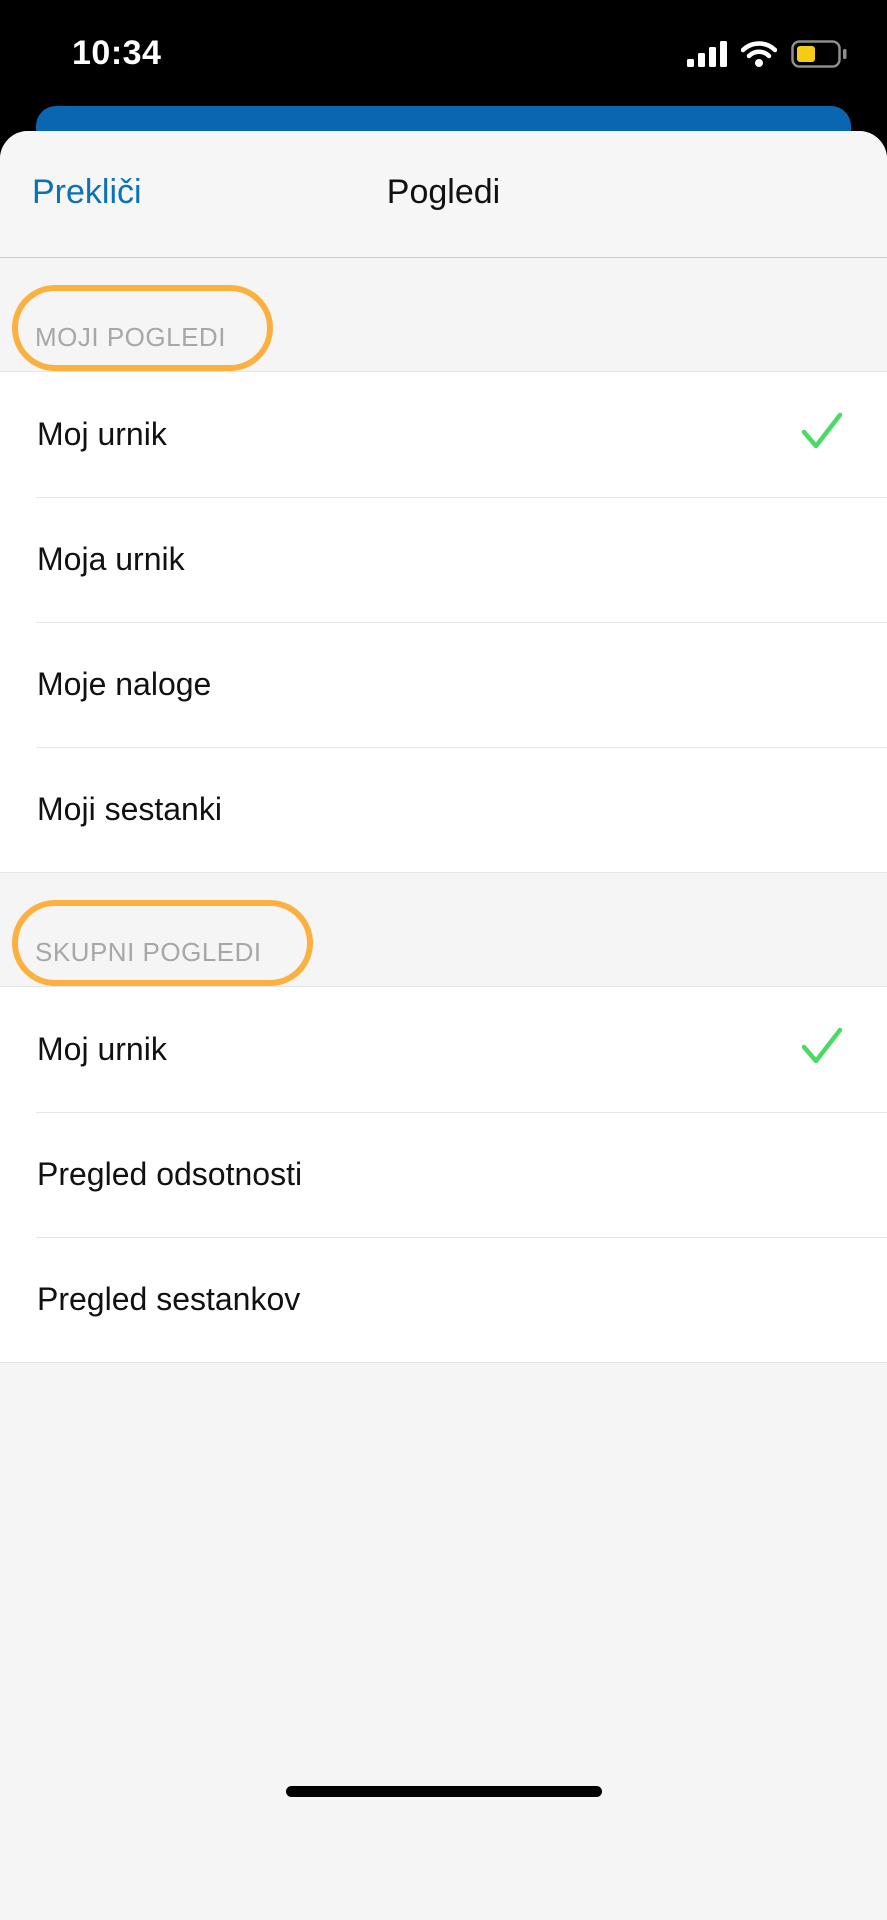 This screenshot has height=1920, width=887. I want to click on status-icons, so click(767, 54).